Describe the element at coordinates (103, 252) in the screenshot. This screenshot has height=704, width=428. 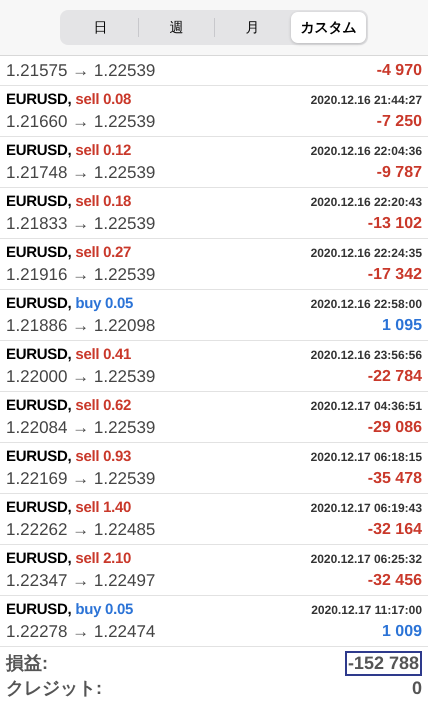
I see `trade-side: sell 0.27` at that location.